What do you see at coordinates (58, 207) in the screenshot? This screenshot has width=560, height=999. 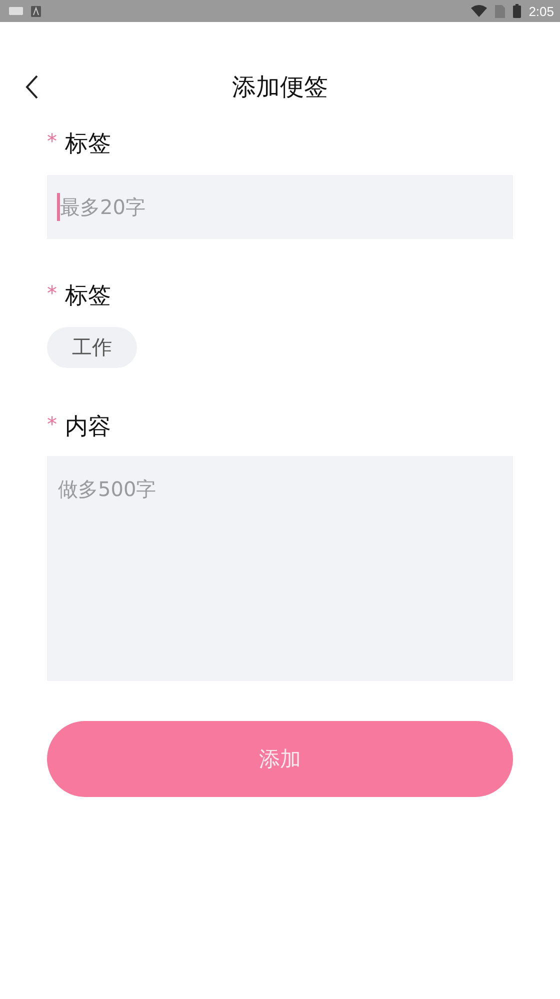 I see `text-cursor` at bounding box center [58, 207].